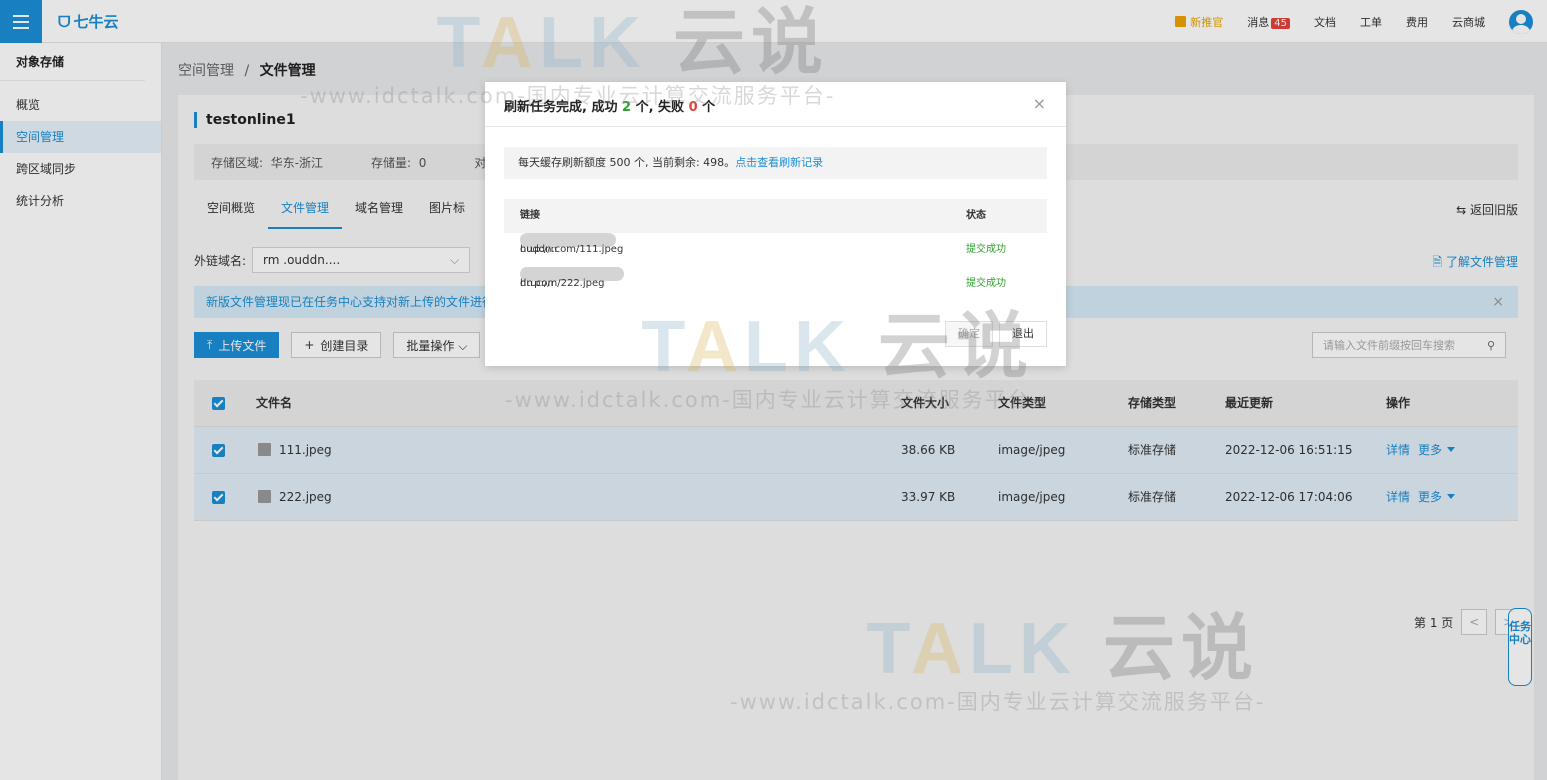  I want to click on quota-info: 每天缓存刷新额度 500 个, 当前剩余: 498。点击查看刷新记录, so click(775, 163).